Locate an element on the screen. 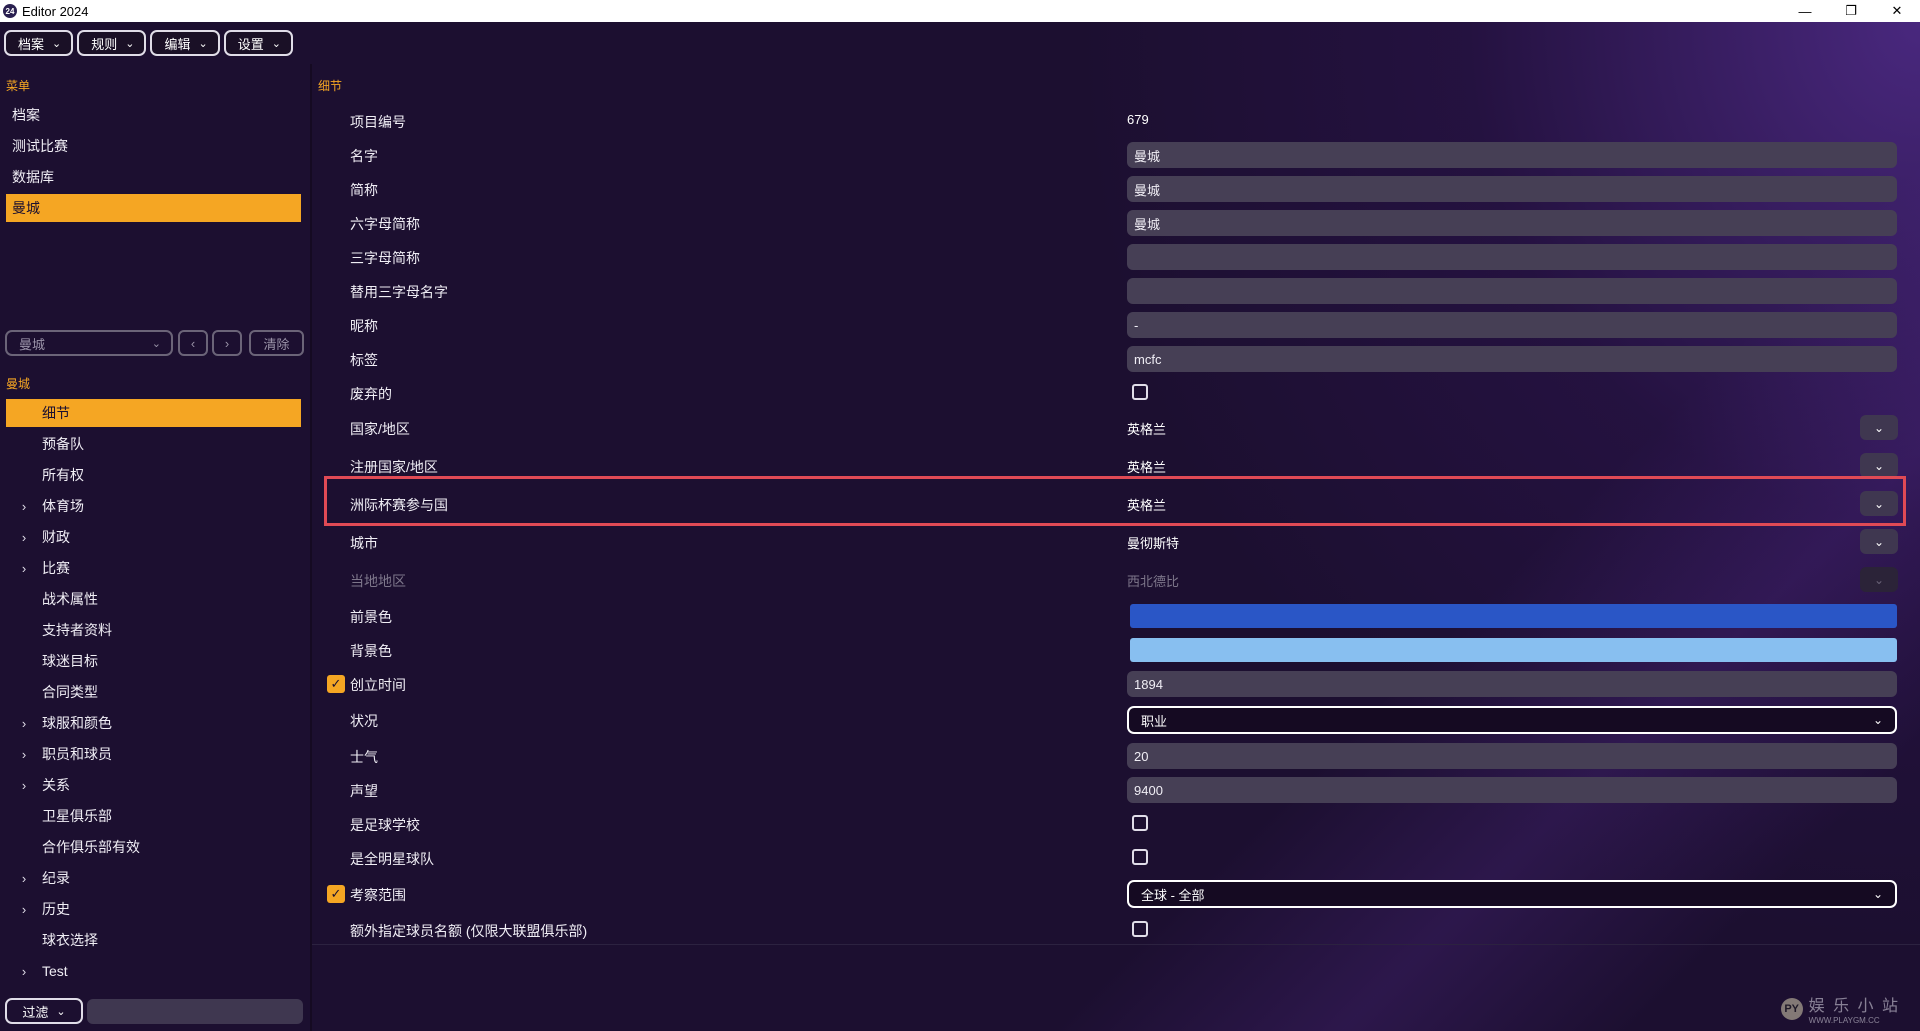 This screenshot has width=1920, height=1031. field-label: 替用三字母名字 is located at coordinates (399, 292).